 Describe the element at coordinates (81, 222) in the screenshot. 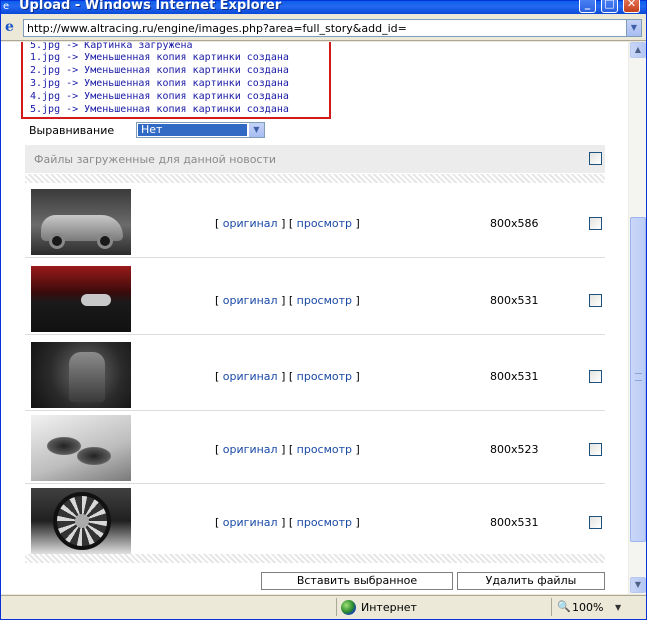

I see `car-photo-icon` at that location.